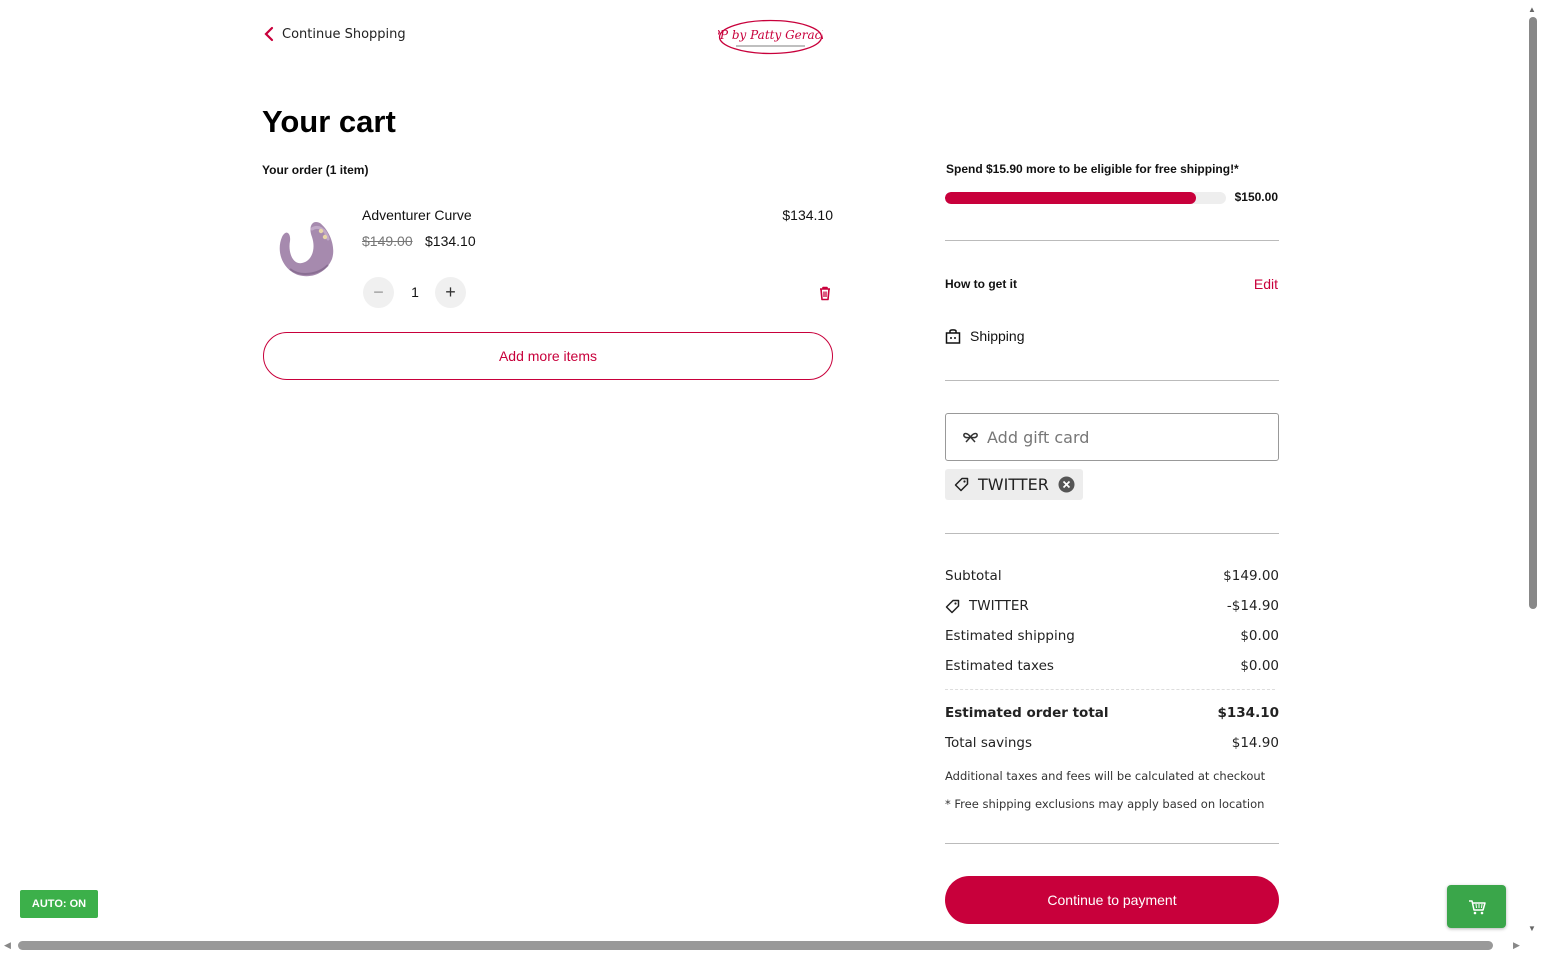 The image size is (1541, 953). What do you see at coordinates (755, 945) in the screenshot?
I see `horizontal-scrollbar-thumb` at bounding box center [755, 945].